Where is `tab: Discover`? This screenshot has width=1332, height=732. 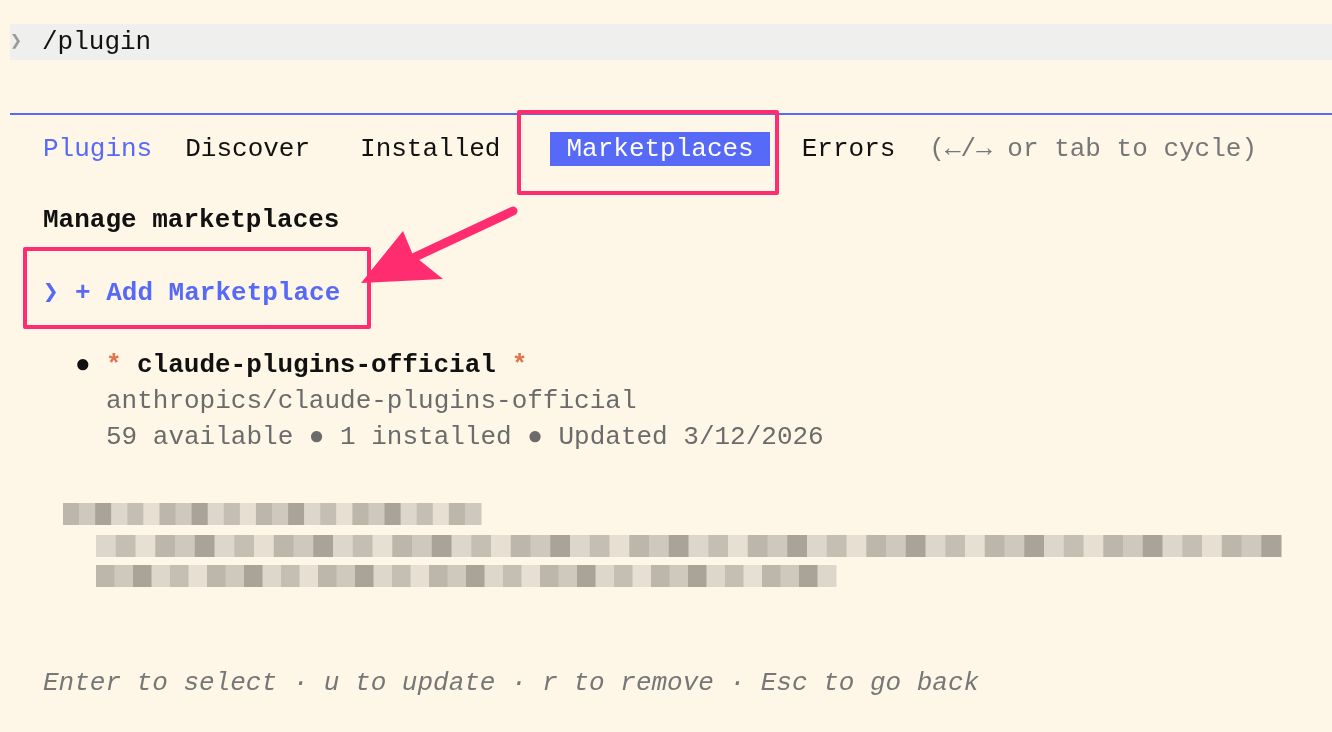 tab: Discover is located at coordinates (248, 149).